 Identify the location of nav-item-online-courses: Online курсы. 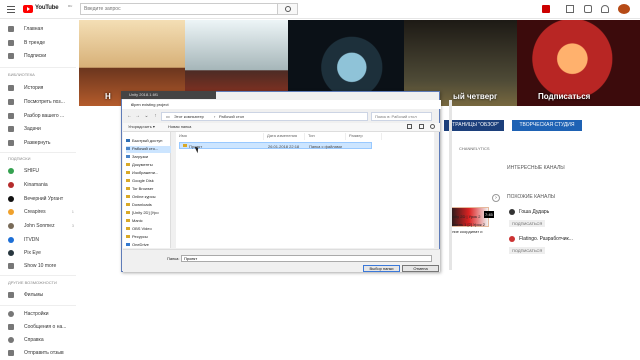
(148, 197).